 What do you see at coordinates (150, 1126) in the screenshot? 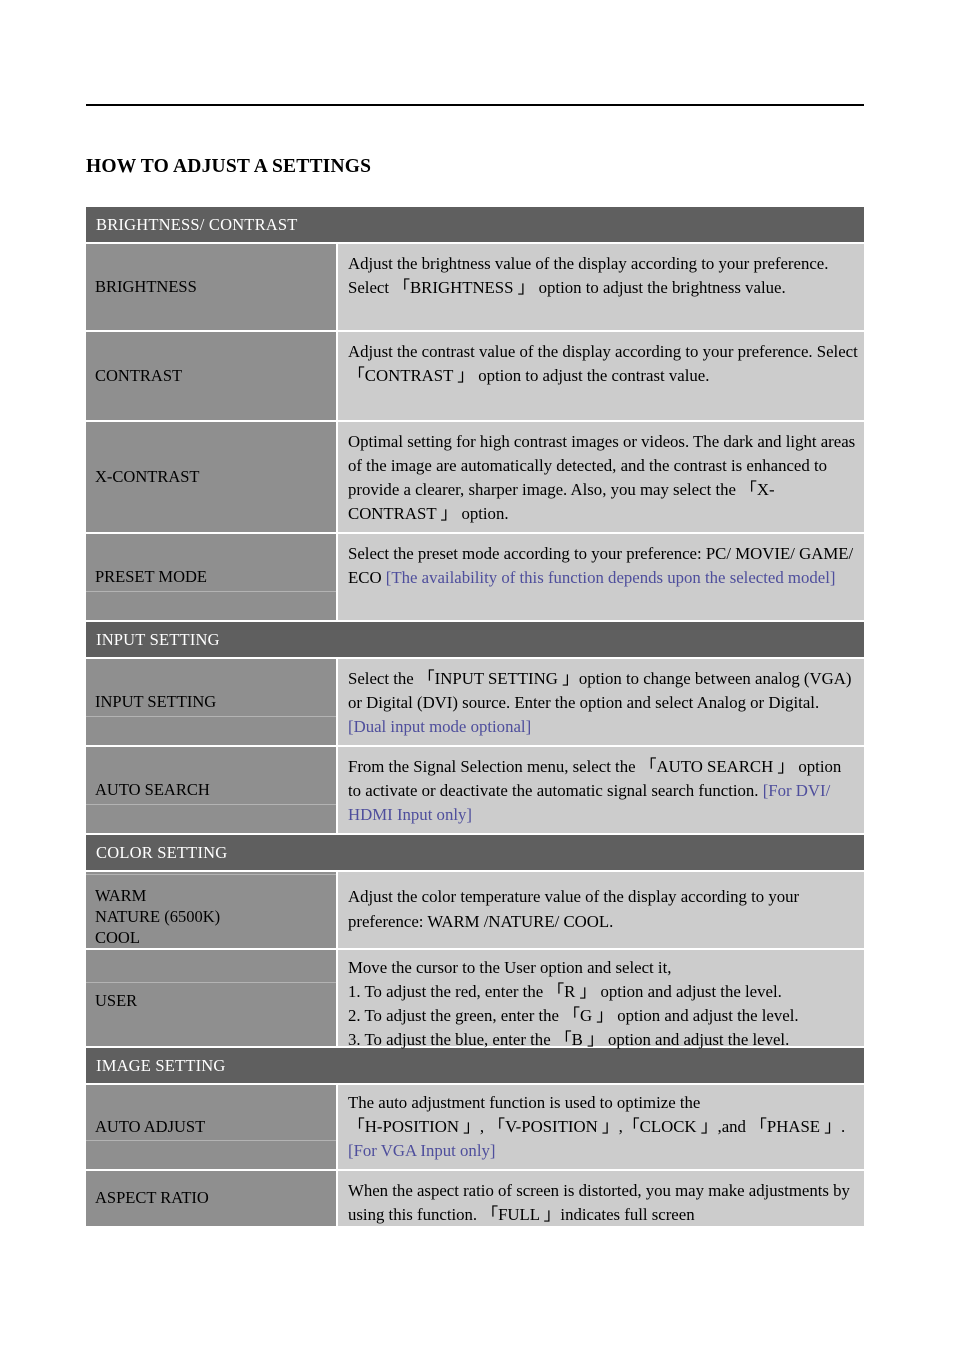
I see `label-text: AUTO ADJUST` at bounding box center [150, 1126].